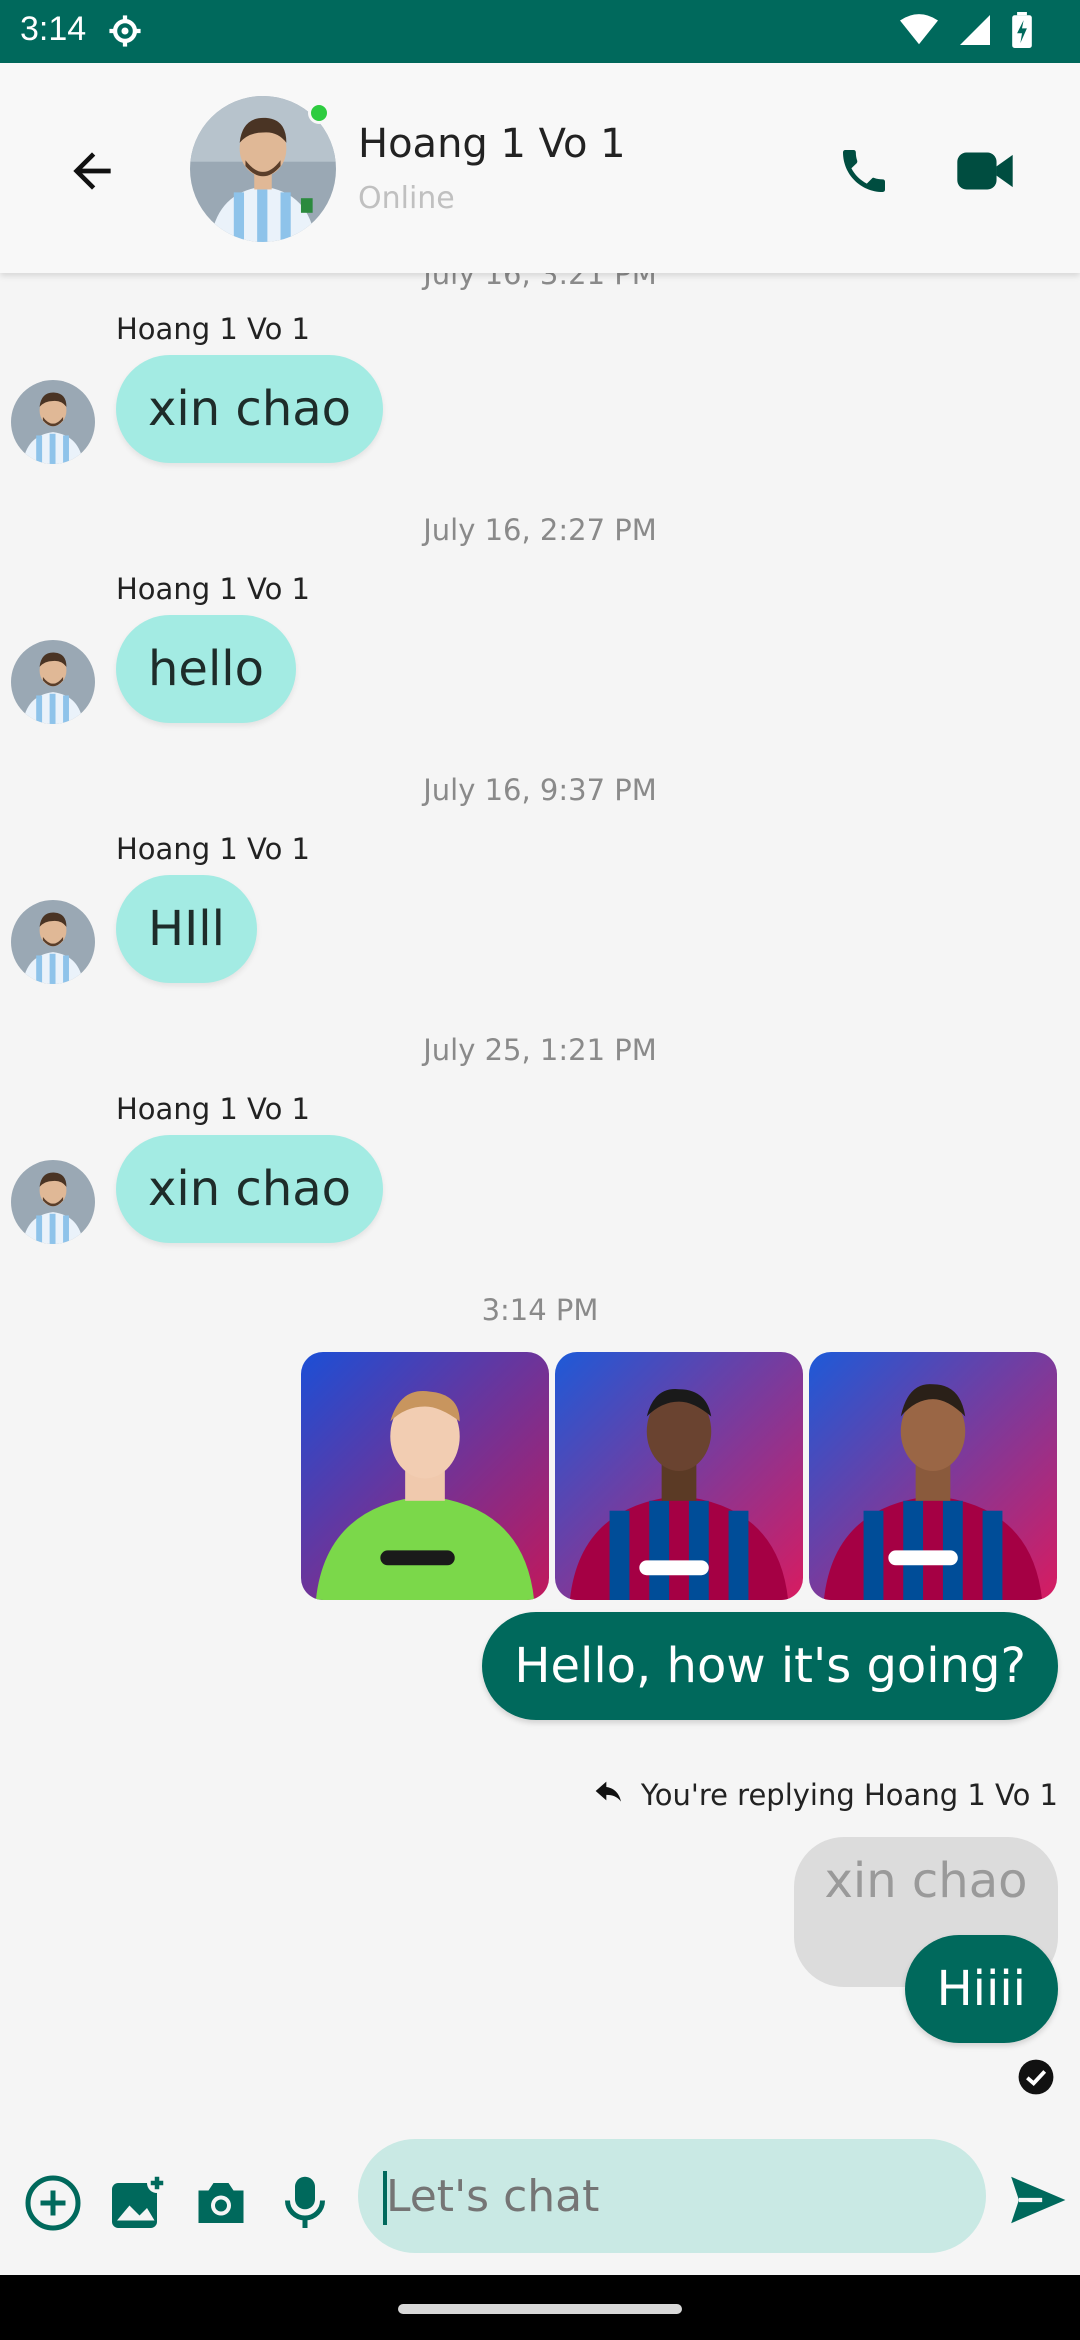 Image resolution: width=1080 pixels, height=2340 pixels. I want to click on text-cursor, so click(385, 2198).